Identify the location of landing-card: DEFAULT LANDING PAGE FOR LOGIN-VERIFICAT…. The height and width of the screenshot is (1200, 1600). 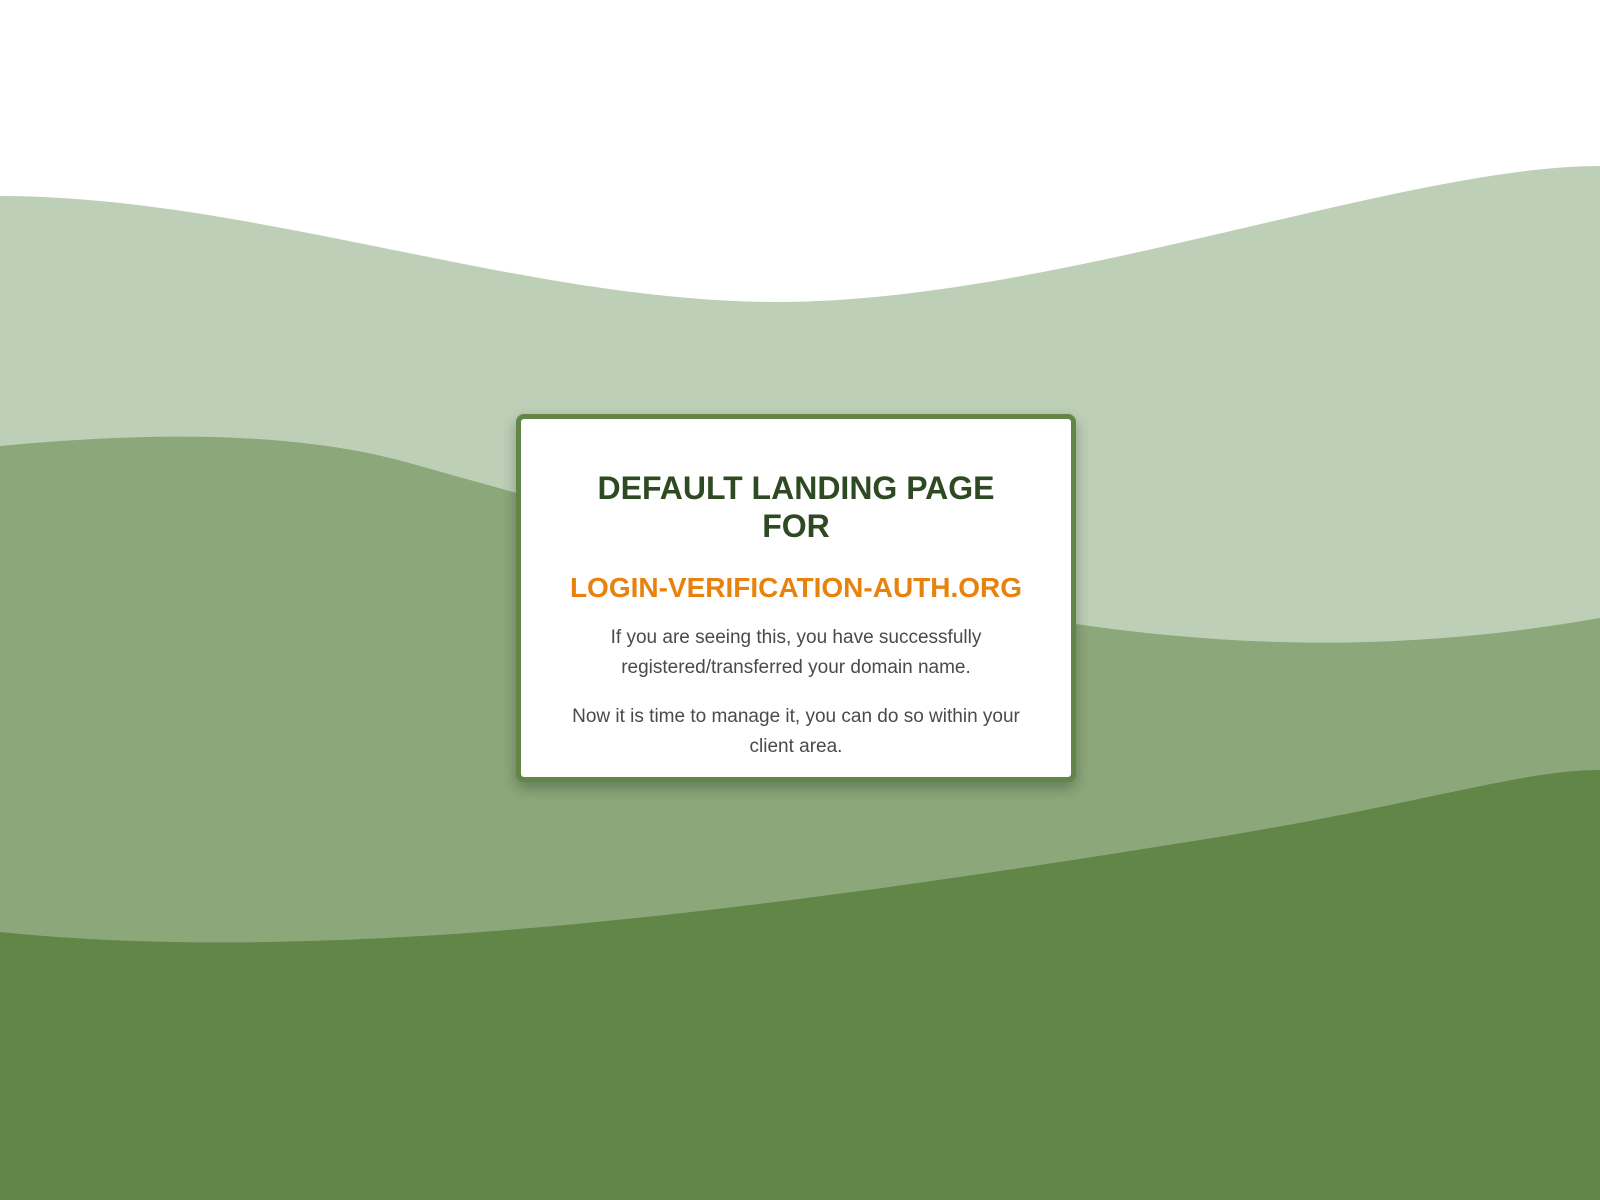
(796, 598).